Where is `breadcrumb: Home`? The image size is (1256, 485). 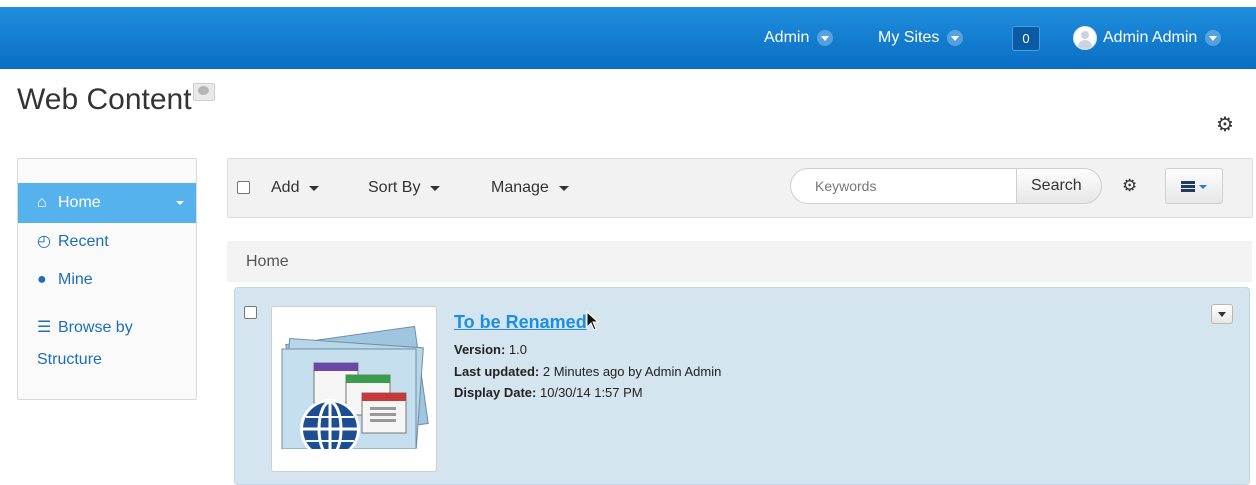
breadcrumb: Home is located at coordinates (739, 261).